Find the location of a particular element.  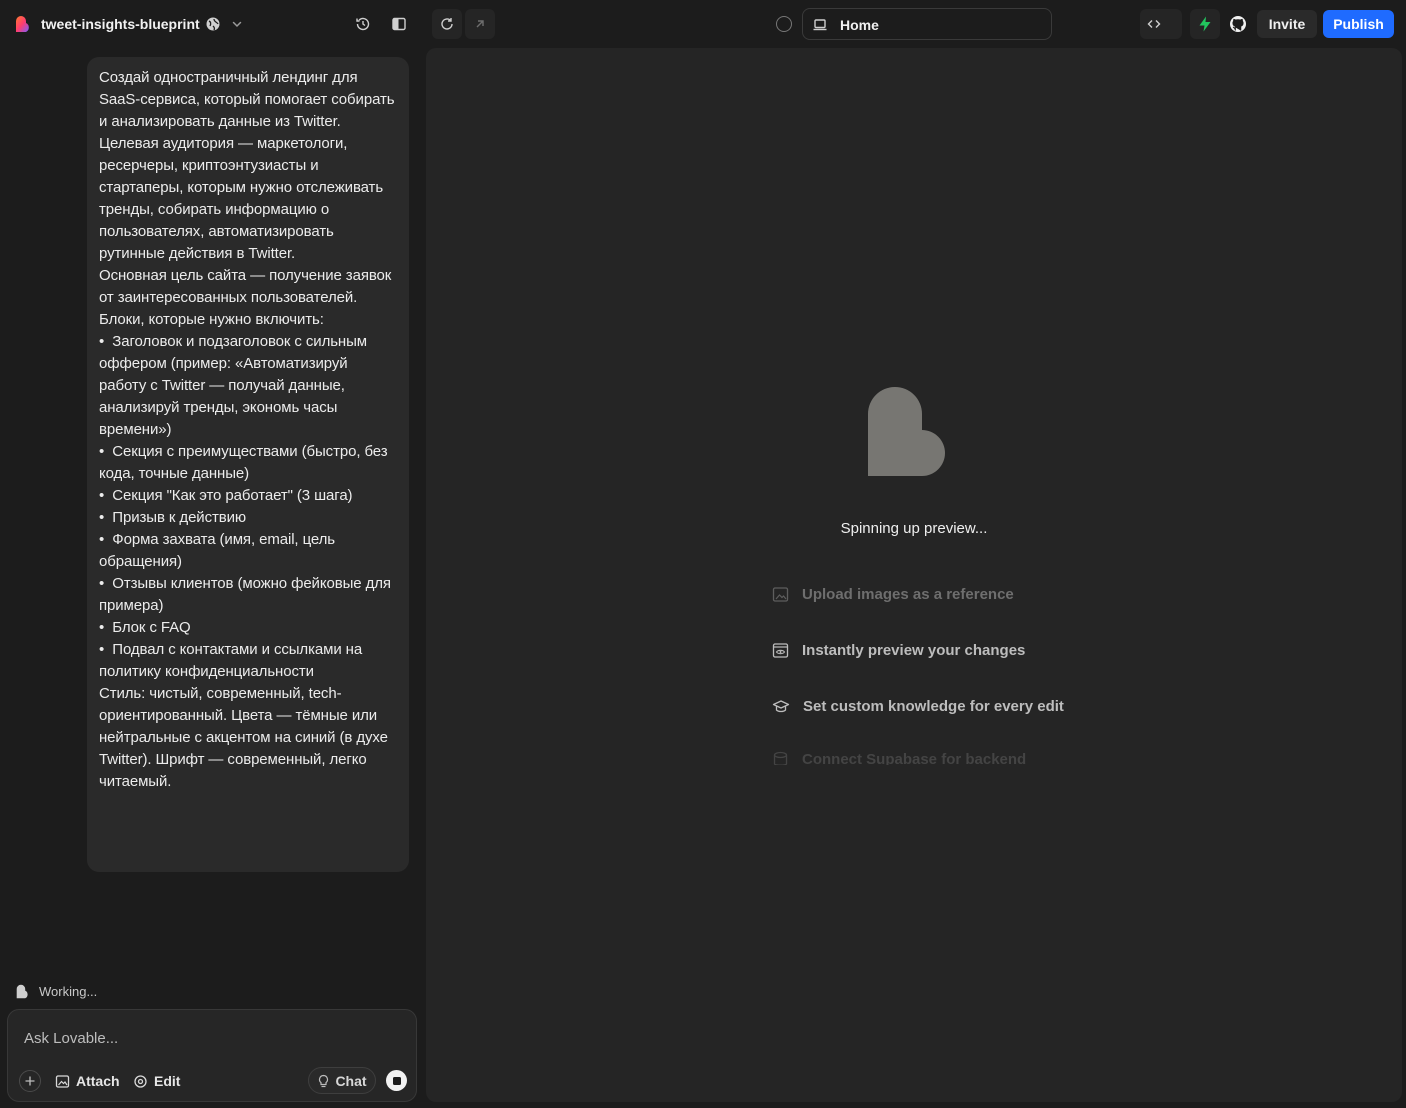

add-button is located at coordinates (30, 1081).